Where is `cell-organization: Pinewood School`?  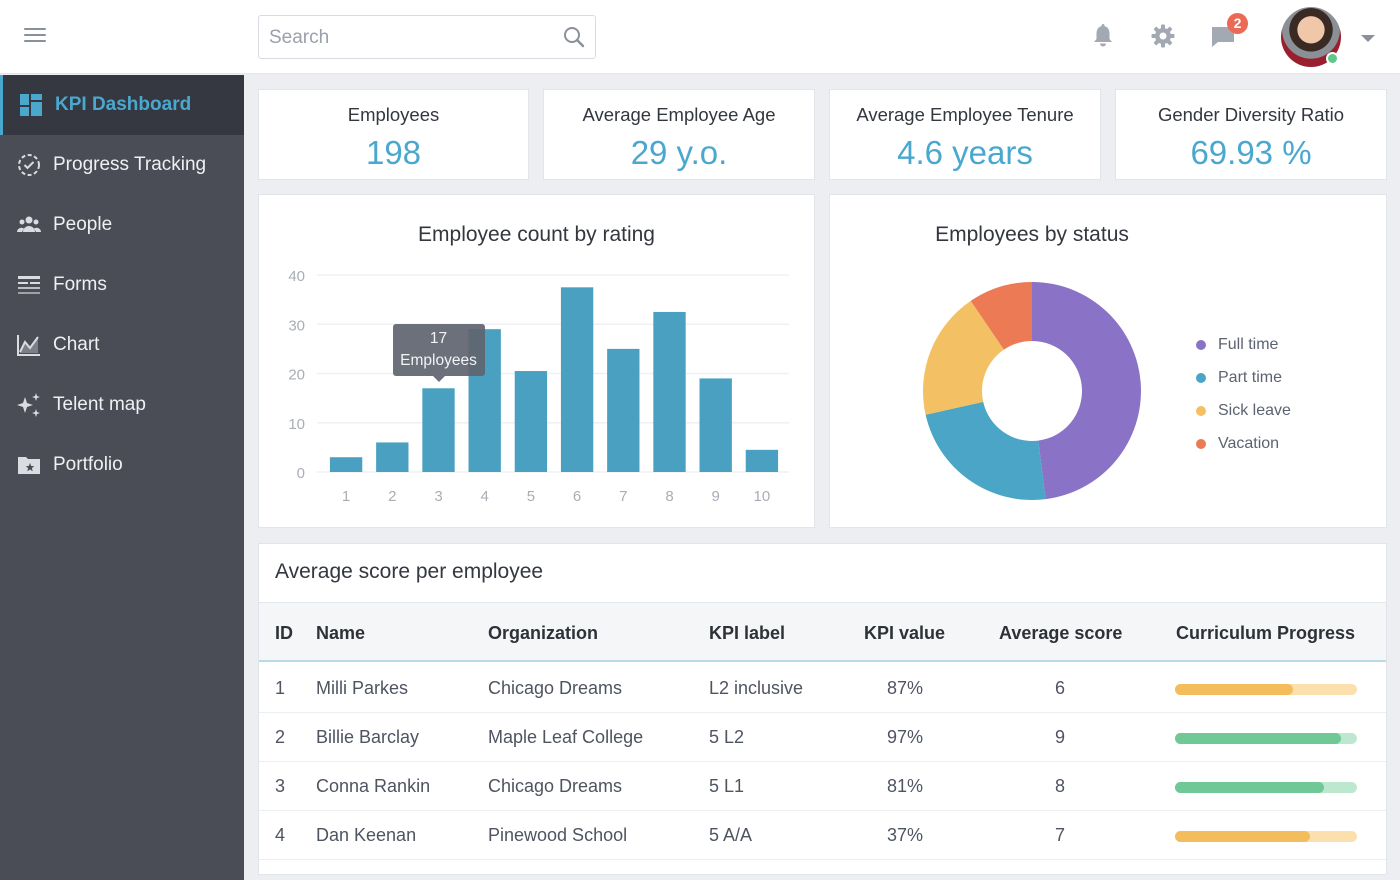
cell-organization: Pinewood School is located at coordinates (558, 835).